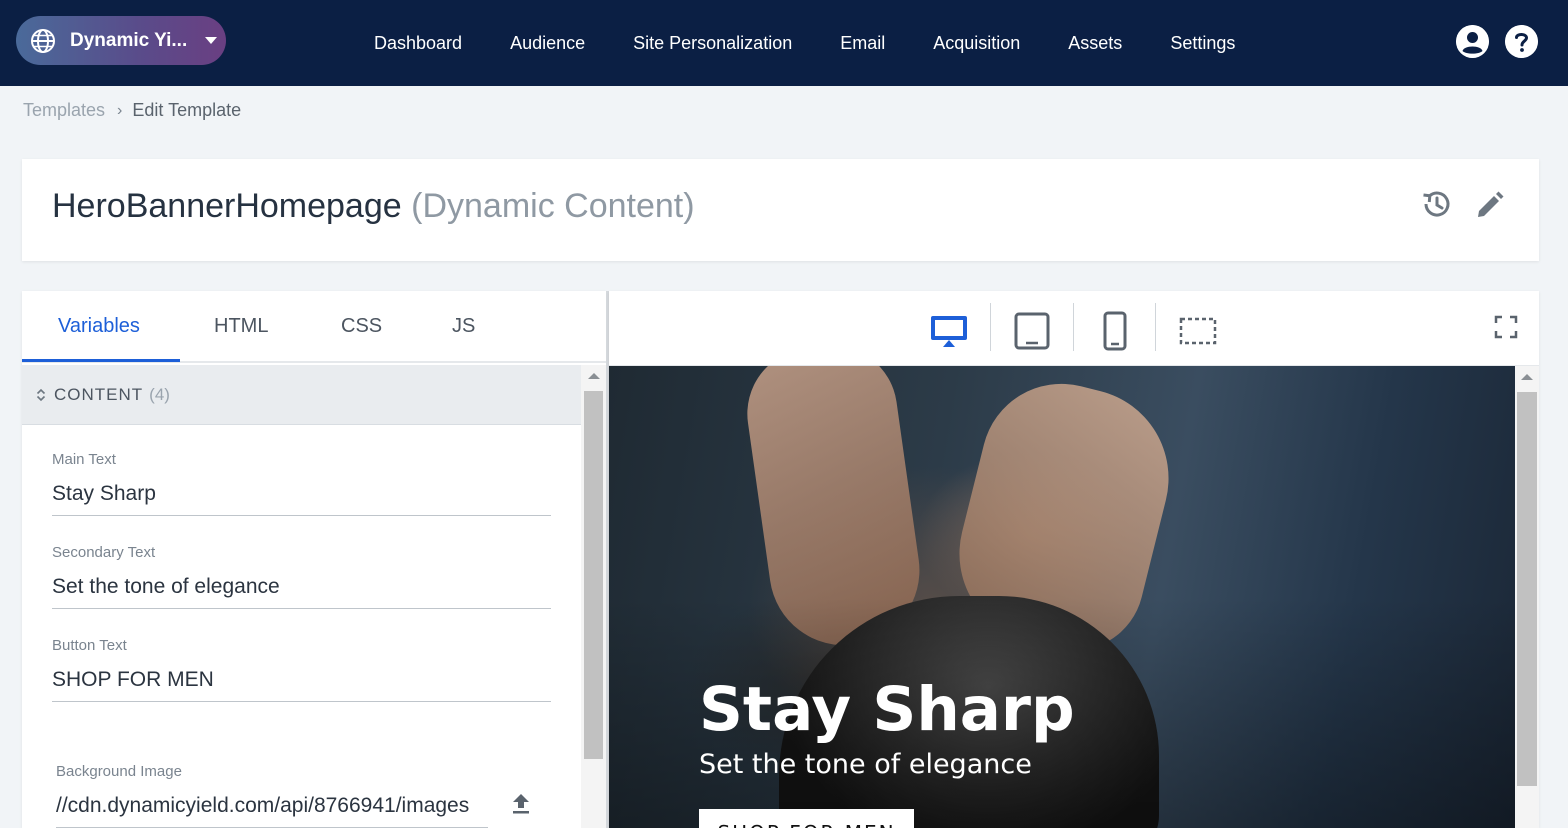 The image size is (1568, 828). Describe the element at coordinates (1497, 41) in the screenshot. I see `top-icons` at that location.